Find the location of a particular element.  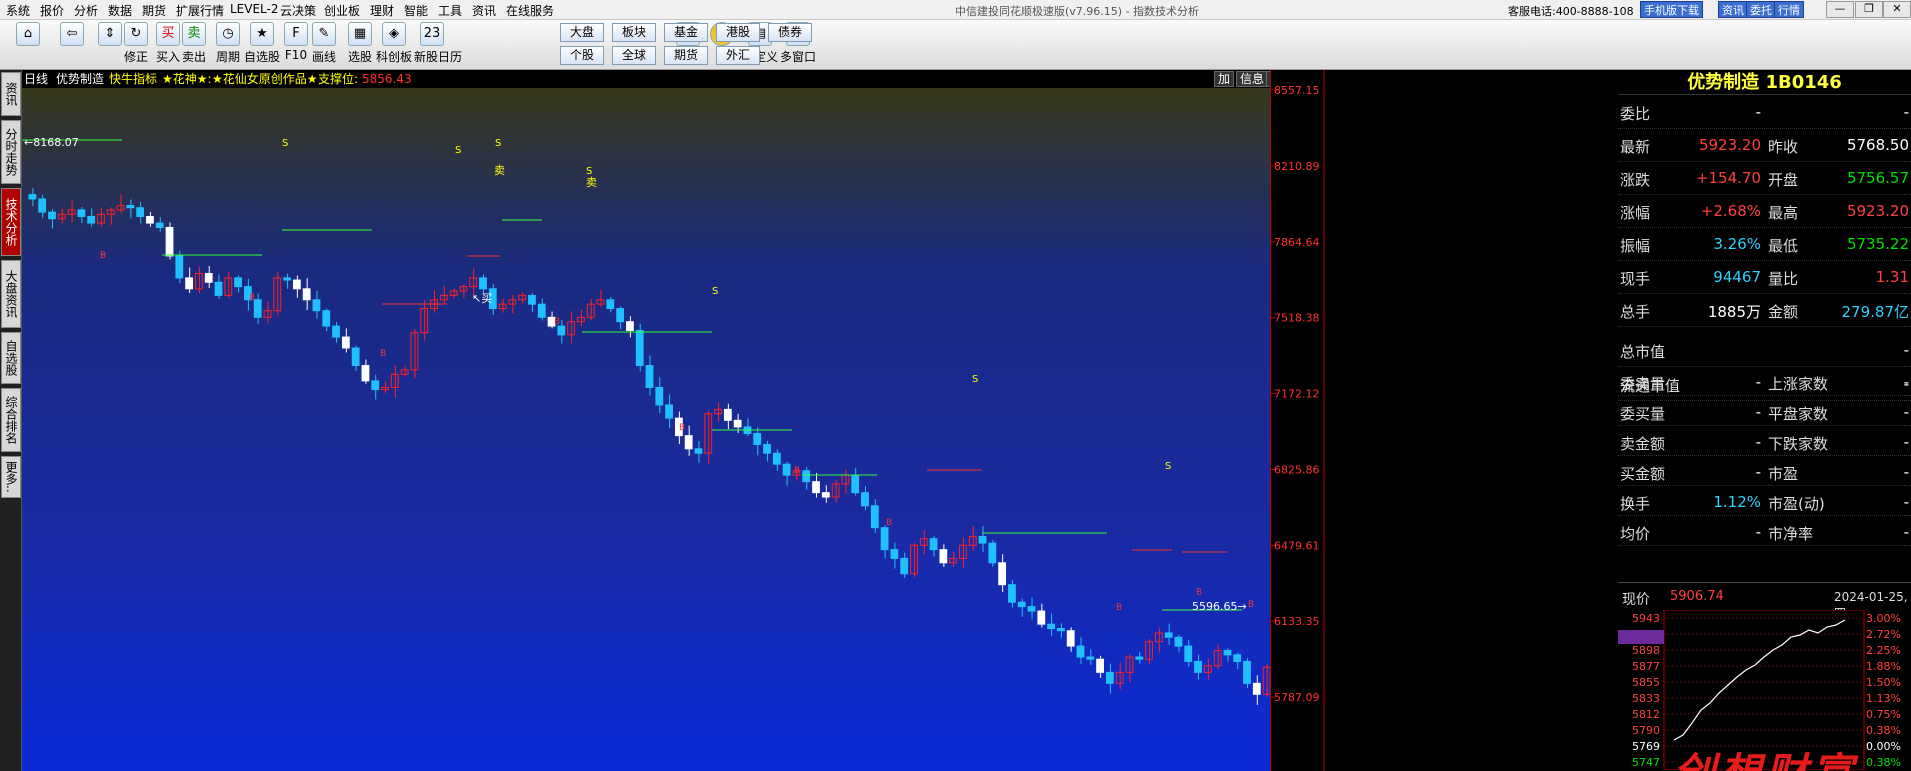

menu-item-4: 期货 is located at coordinates (154, 10).